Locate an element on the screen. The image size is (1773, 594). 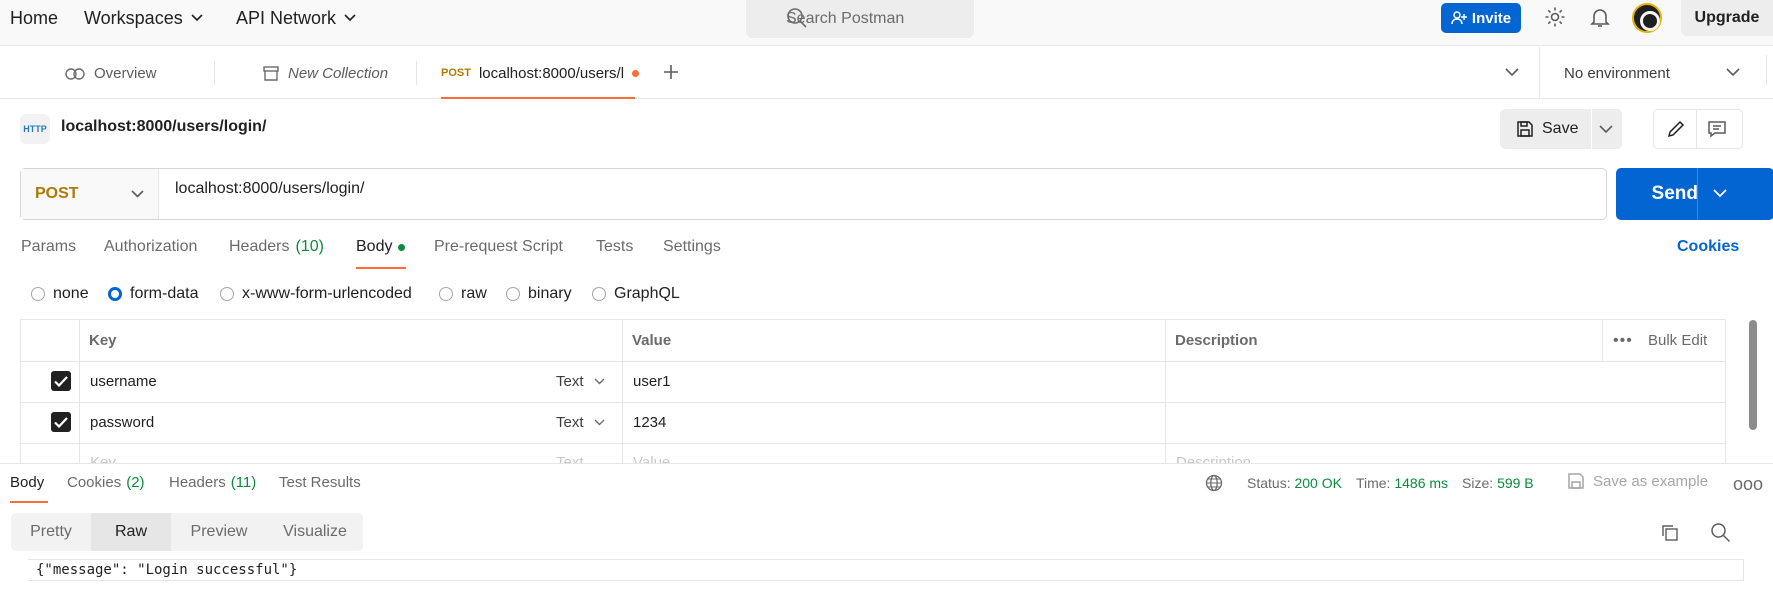
body-active-dot is located at coordinates (402, 247).